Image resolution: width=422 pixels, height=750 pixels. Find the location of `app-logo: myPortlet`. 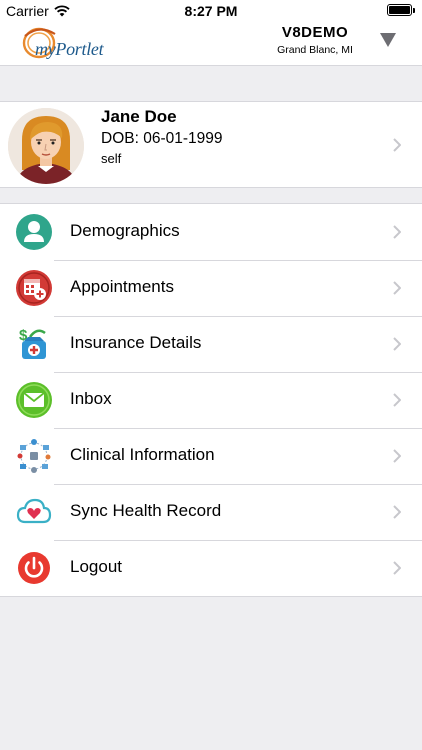

app-logo: myPortlet is located at coordinates (65, 43).